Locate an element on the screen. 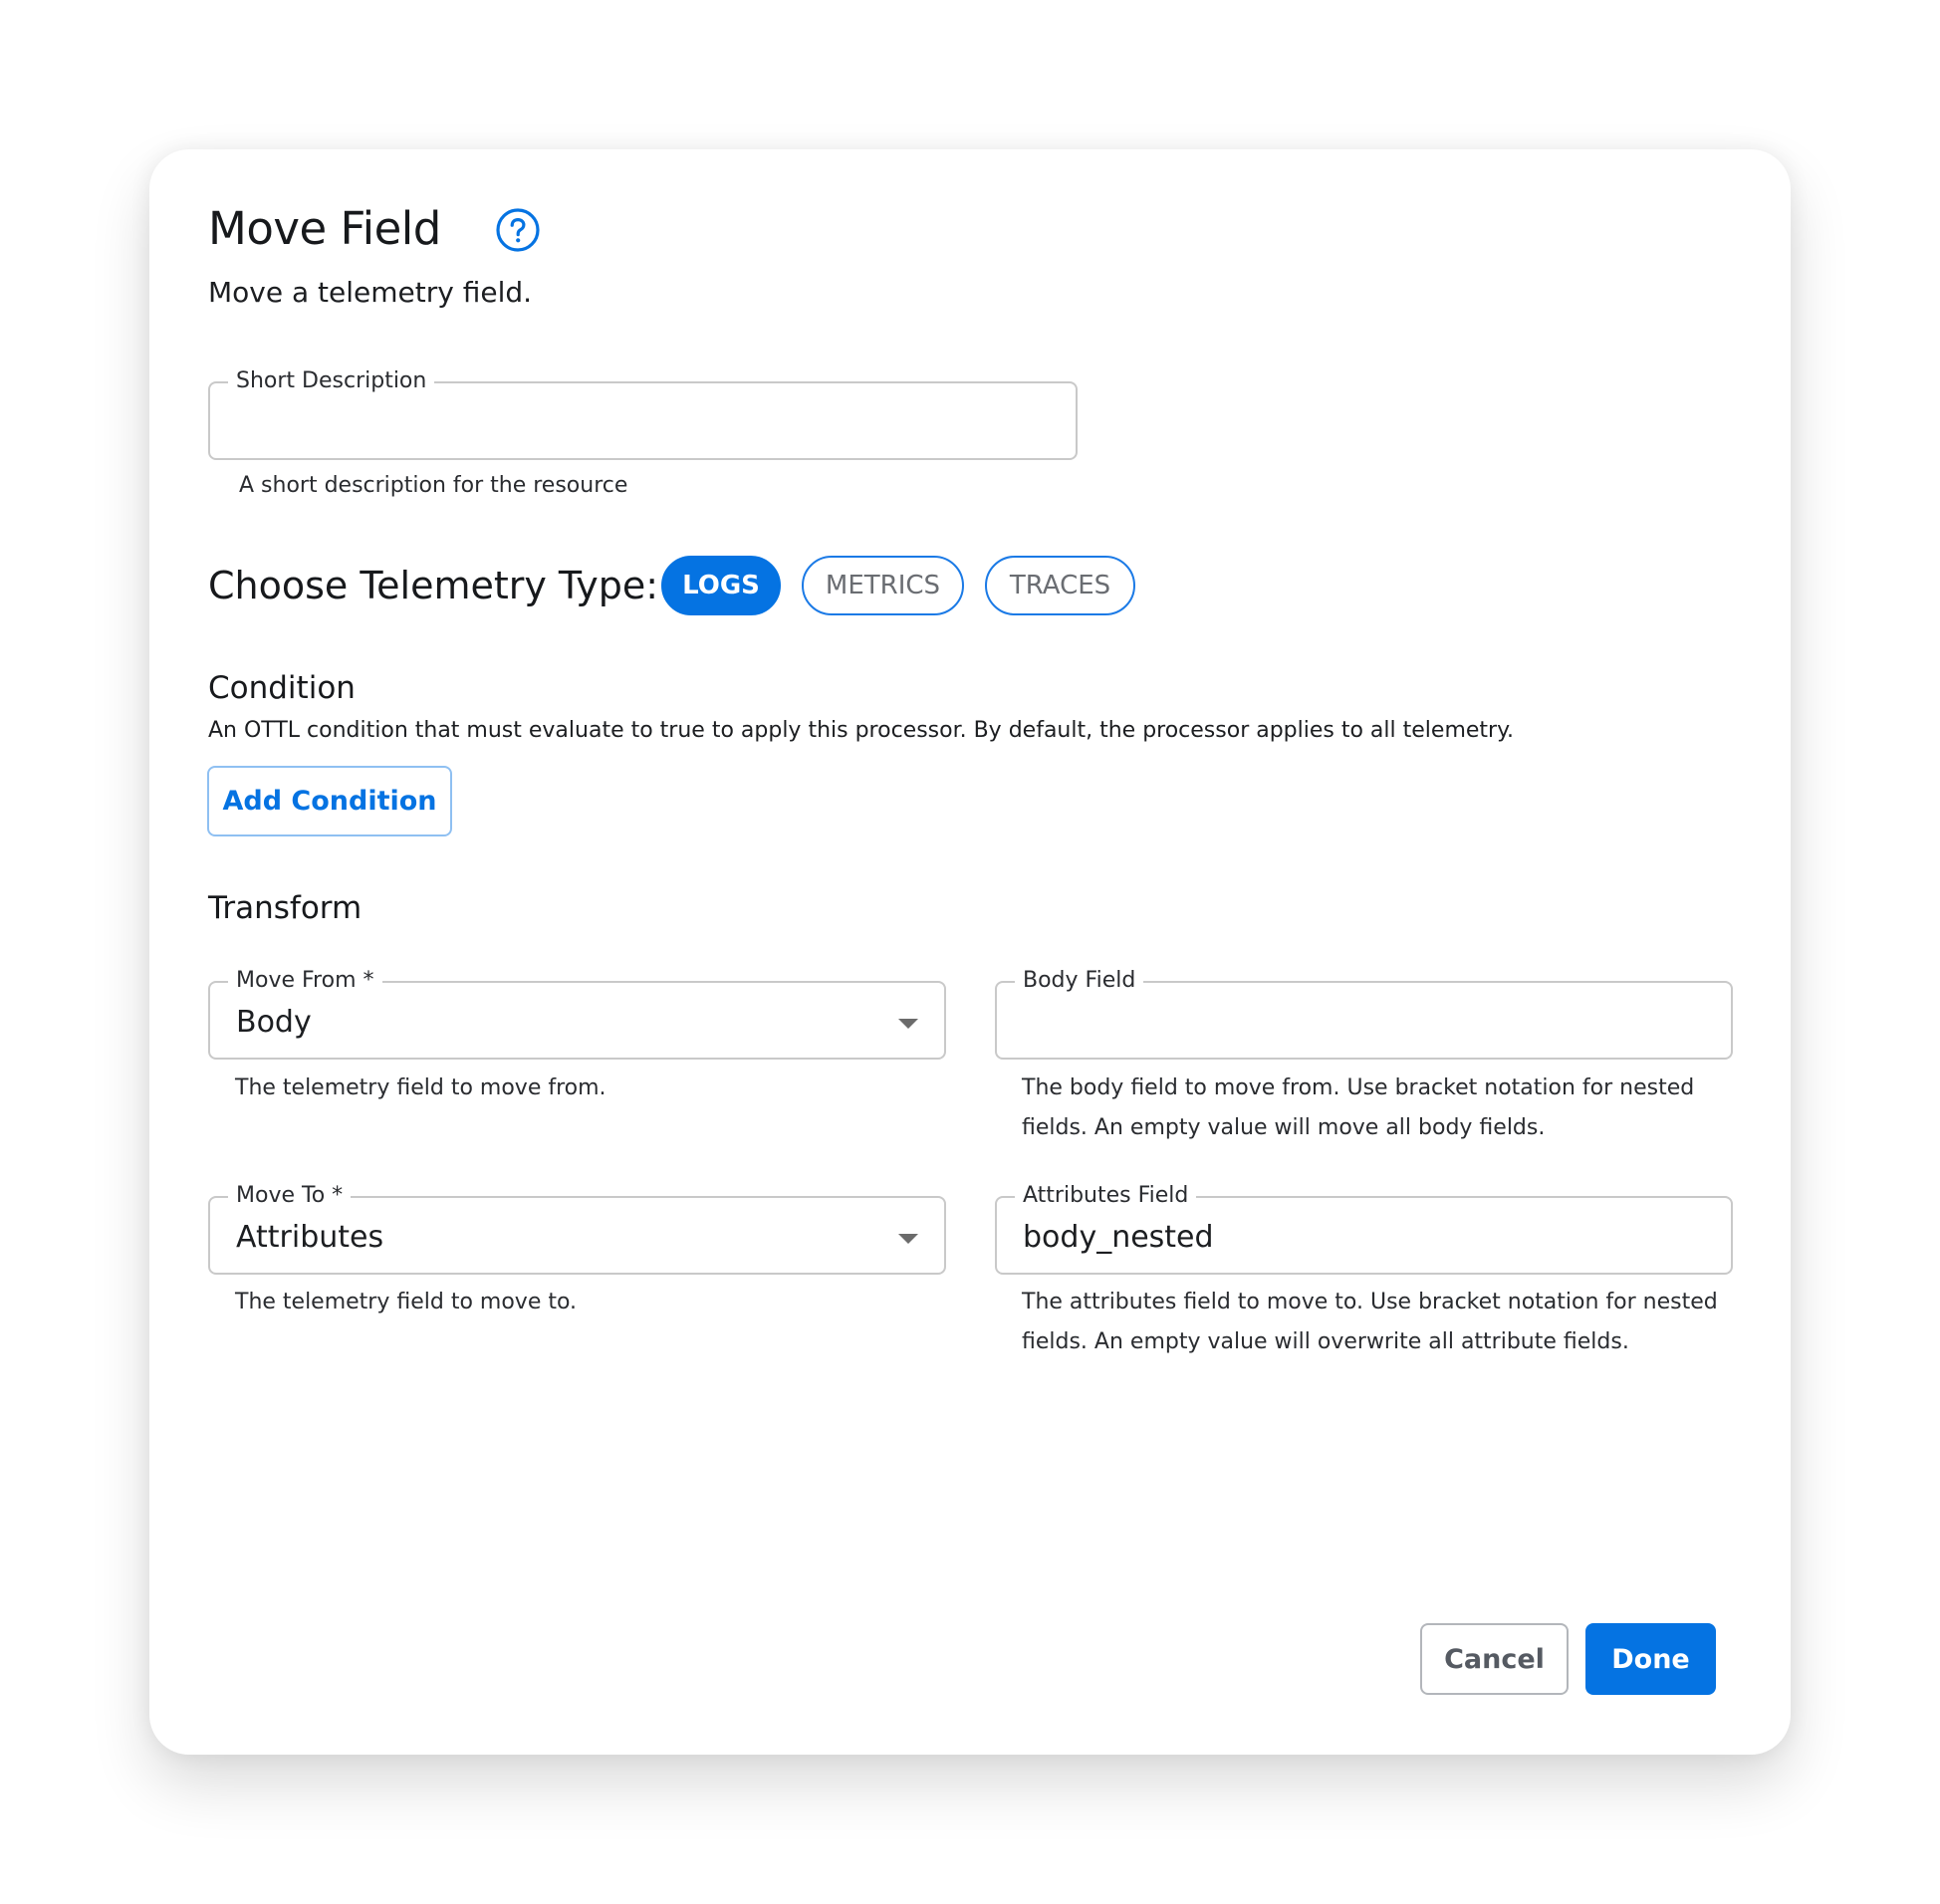  condition-heading: Condition is located at coordinates (282, 688).